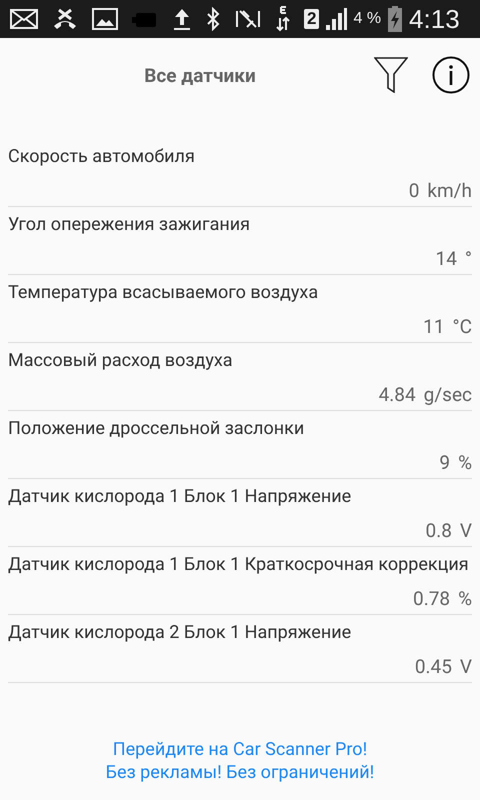  What do you see at coordinates (283, 19) in the screenshot?
I see `data-arrows-icon` at bounding box center [283, 19].